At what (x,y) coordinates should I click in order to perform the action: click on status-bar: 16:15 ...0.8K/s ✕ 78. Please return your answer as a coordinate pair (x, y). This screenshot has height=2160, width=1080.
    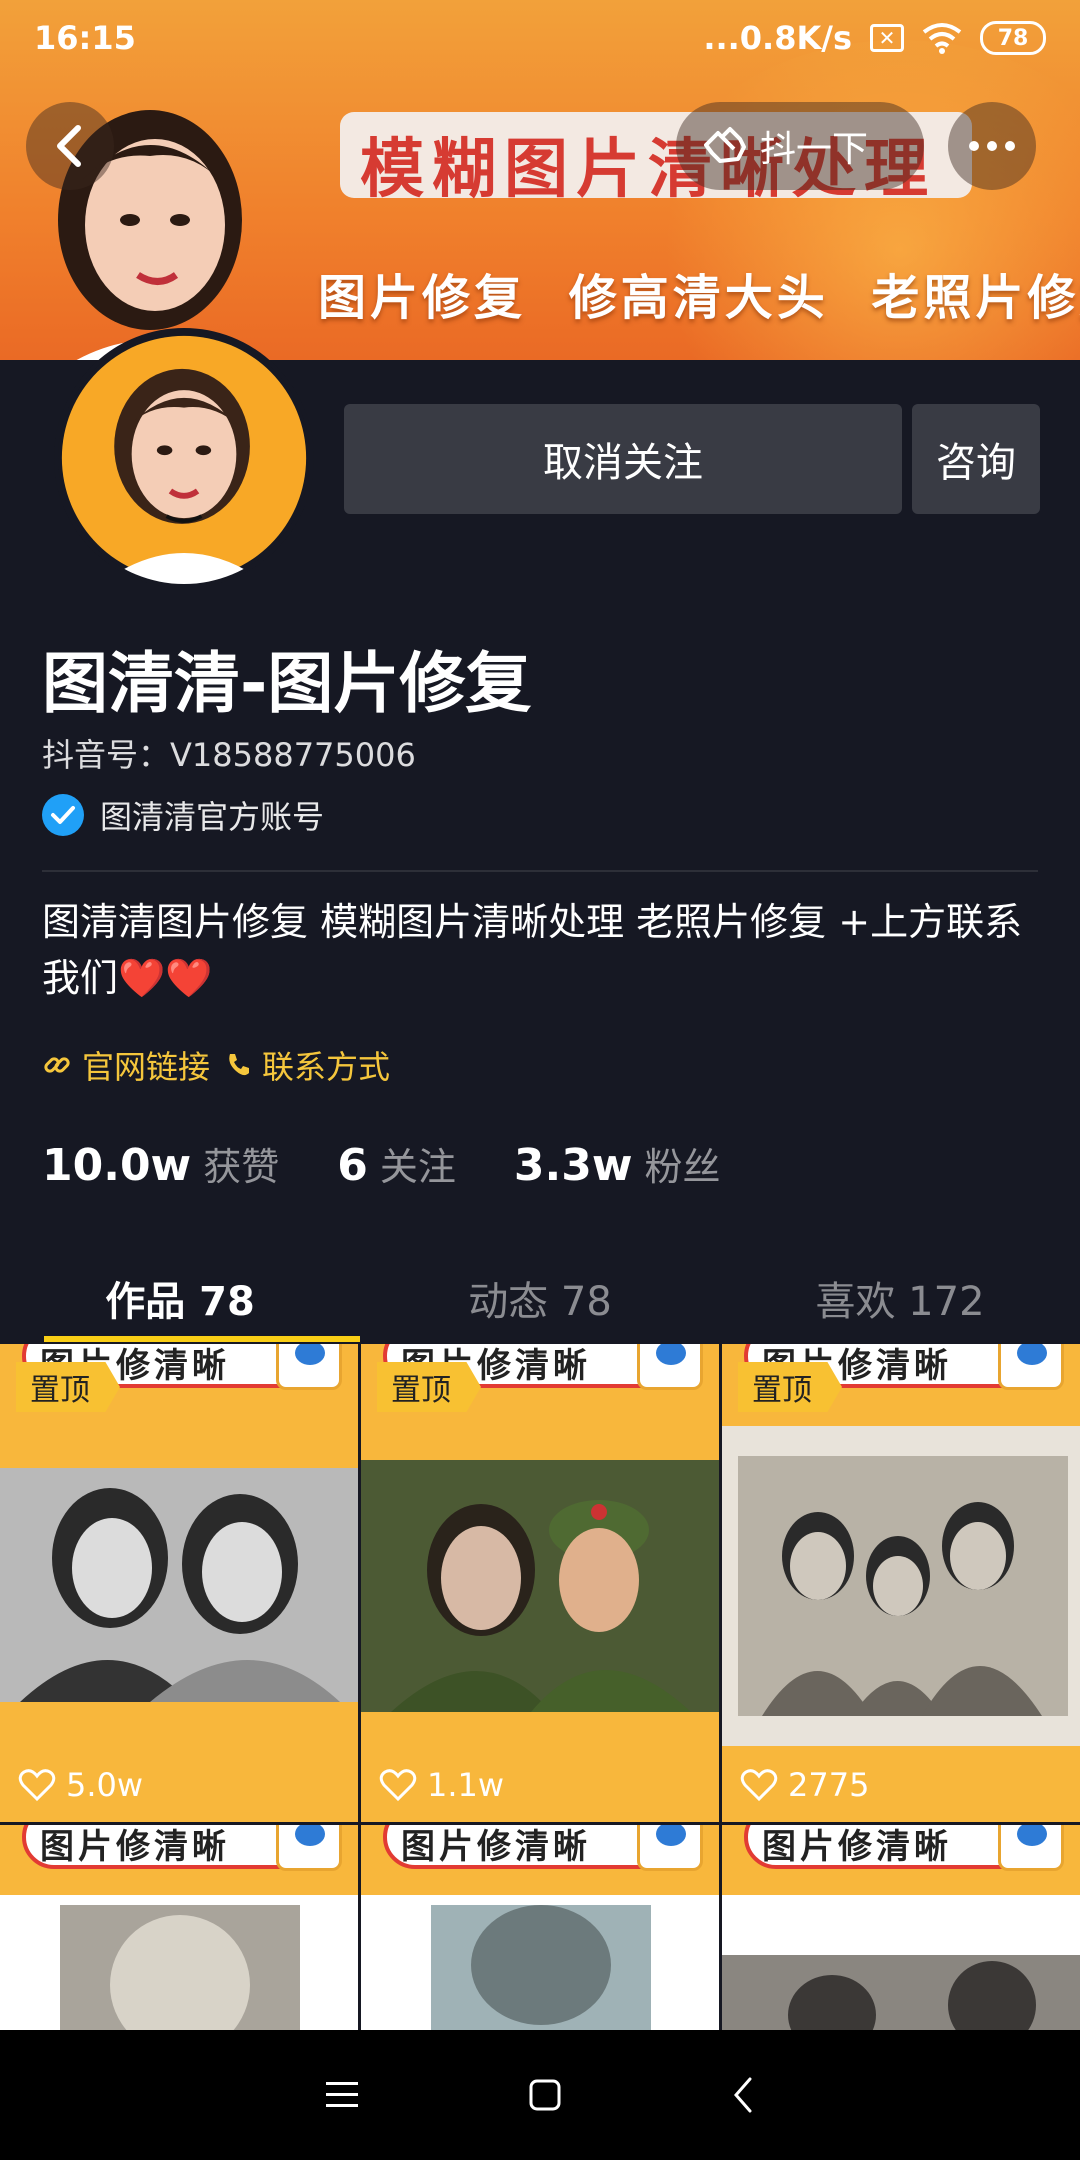
    Looking at the image, I should click on (540, 38).